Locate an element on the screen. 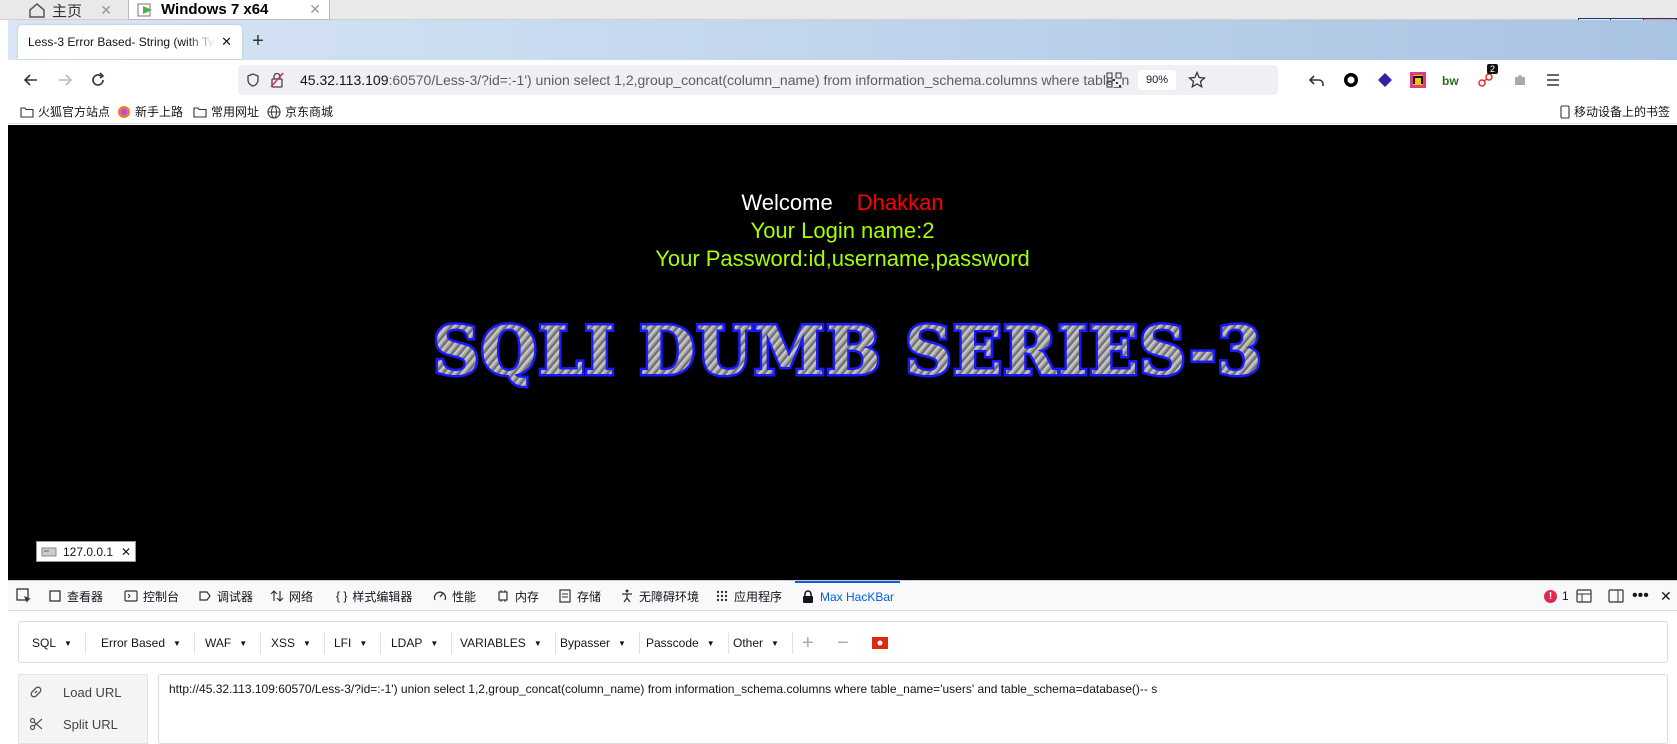 The image size is (1677, 744). circle-extension-button is located at coordinates (1351, 80).